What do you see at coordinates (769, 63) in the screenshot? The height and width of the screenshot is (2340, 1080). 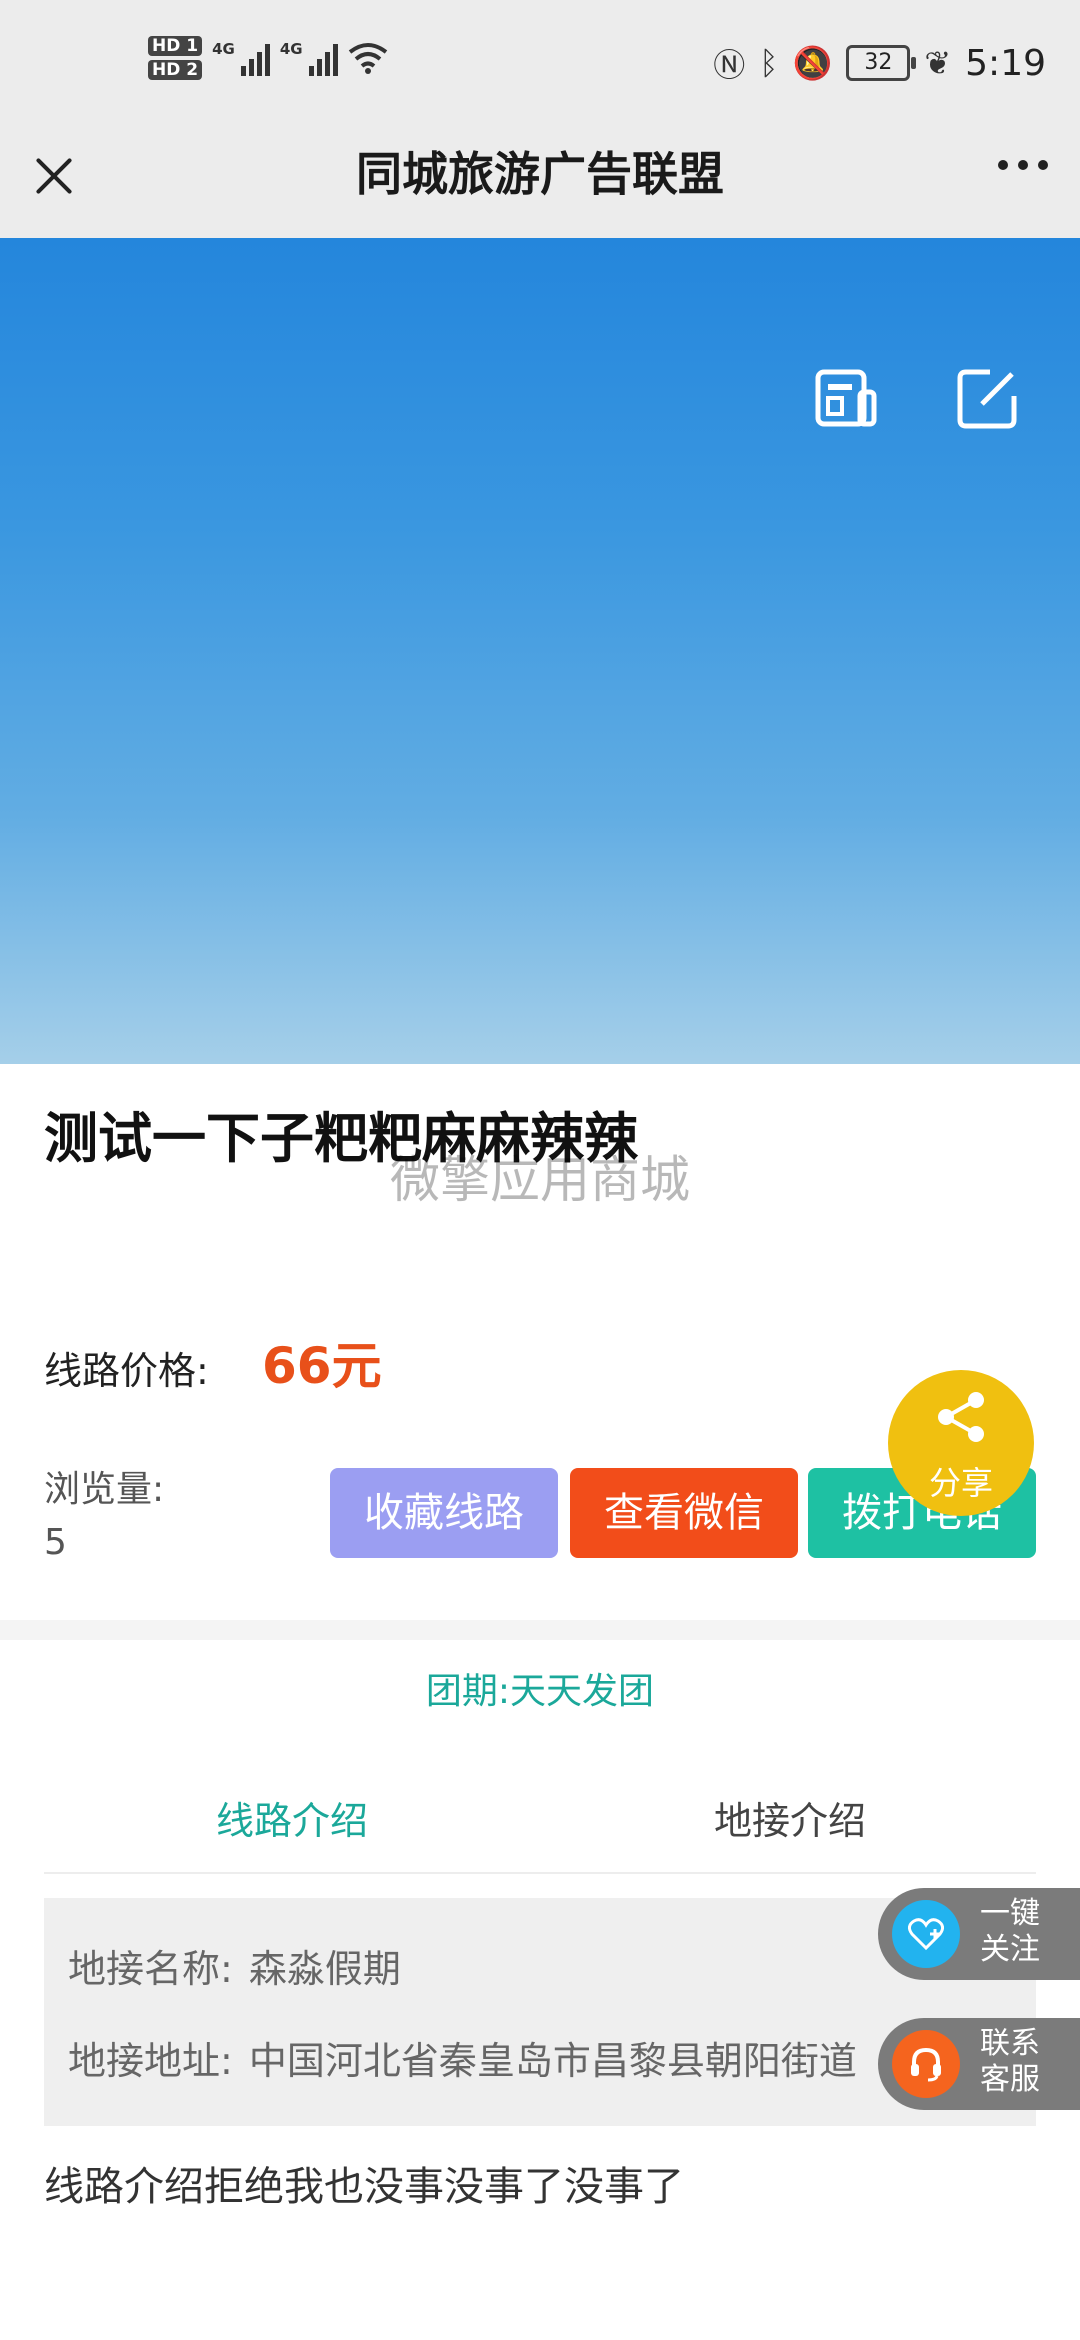 I see `bluetooth-icon: ᛒ` at bounding box center [769, 63].